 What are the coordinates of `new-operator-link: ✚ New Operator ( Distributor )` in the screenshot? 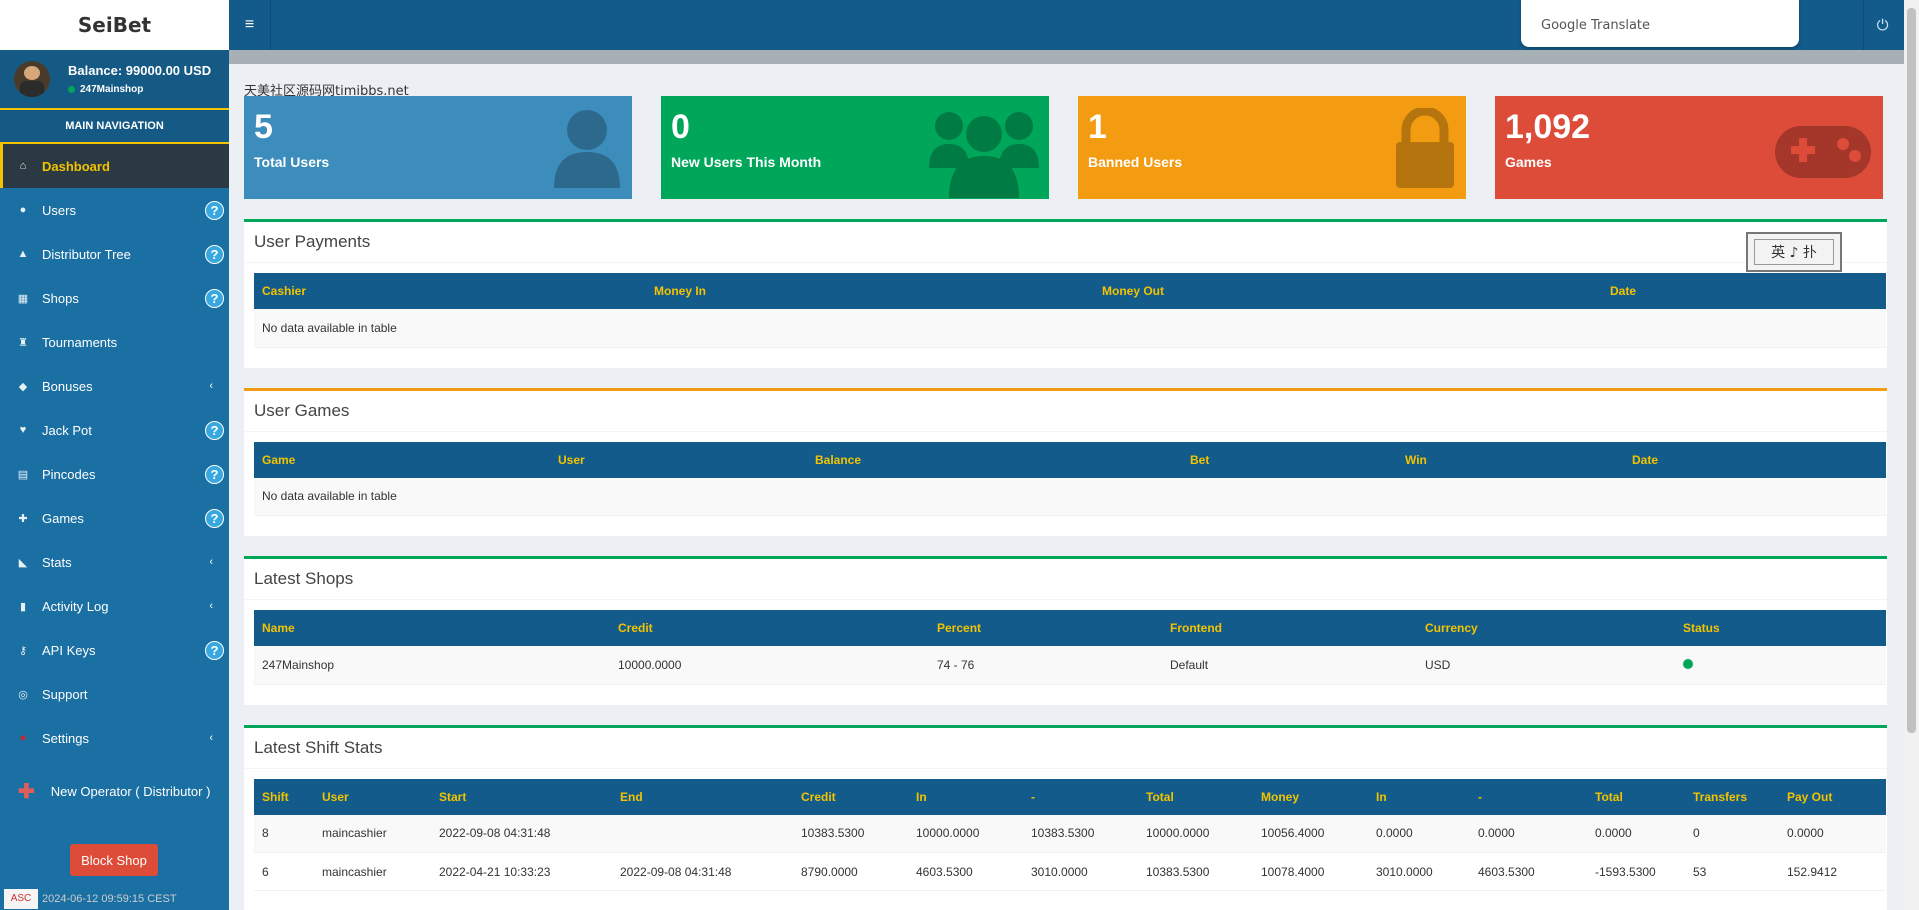 It's located at (114, 791).